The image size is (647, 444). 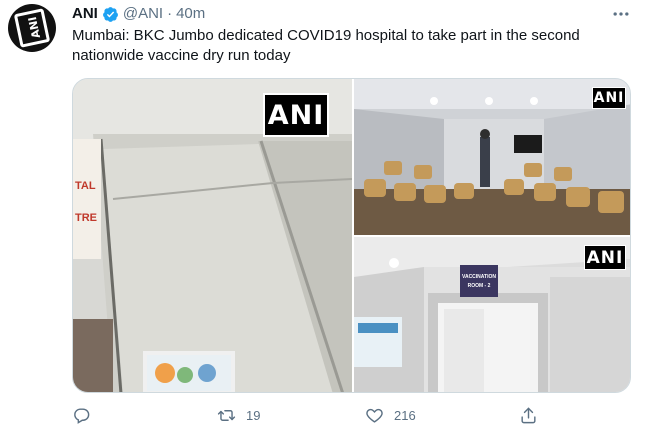 I want to click on room-sign-line2: ROOM - 2, so click(x=479, y=286).